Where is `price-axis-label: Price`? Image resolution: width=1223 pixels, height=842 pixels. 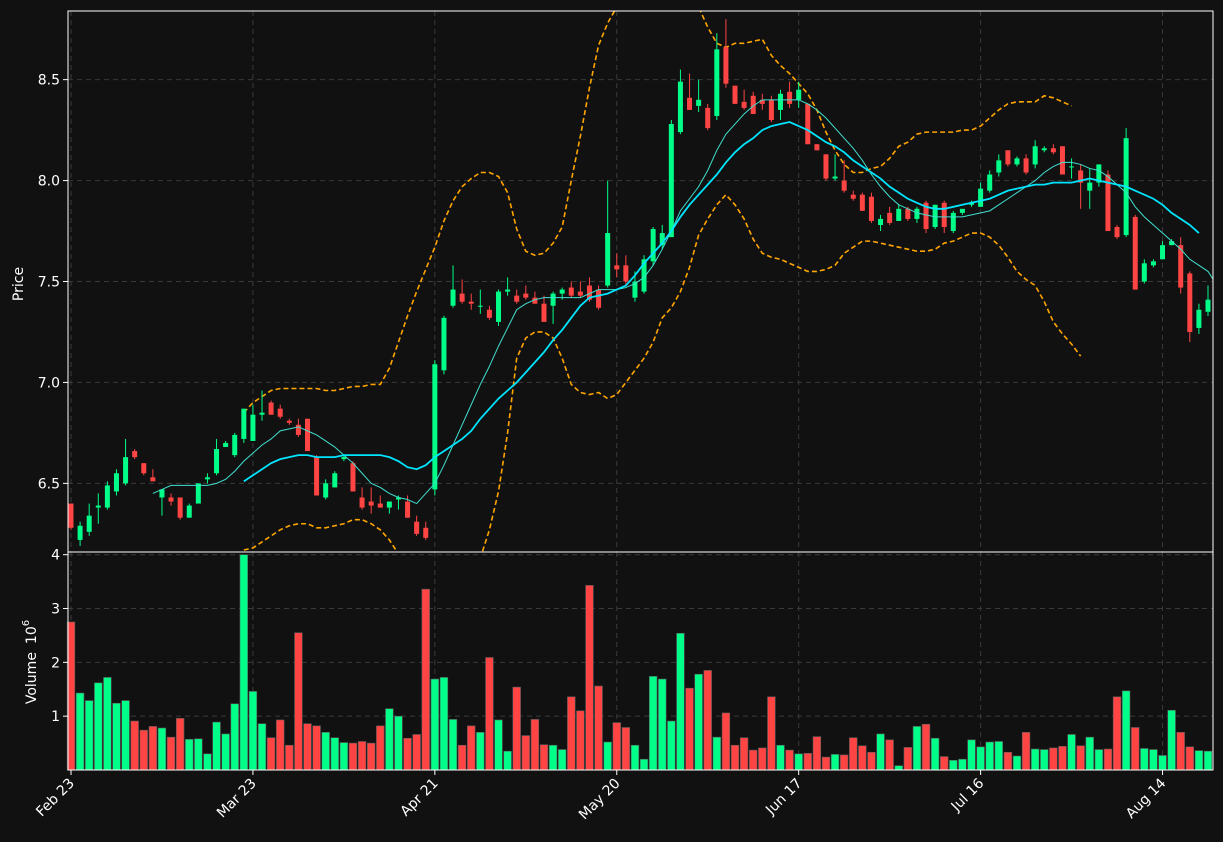
price-axis-label: Price is located at coordinates (19, 284).